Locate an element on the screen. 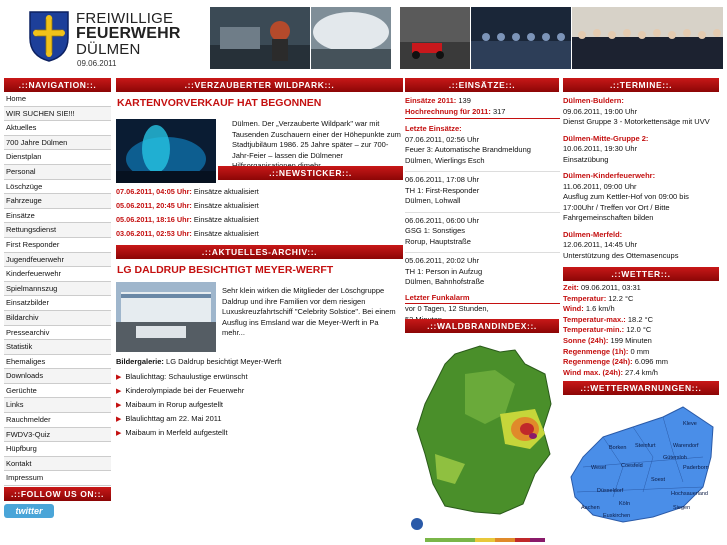 The height and width of the screenshot is (545, 727). nav-item: Gerüchte is located at coordinates (57, 391).